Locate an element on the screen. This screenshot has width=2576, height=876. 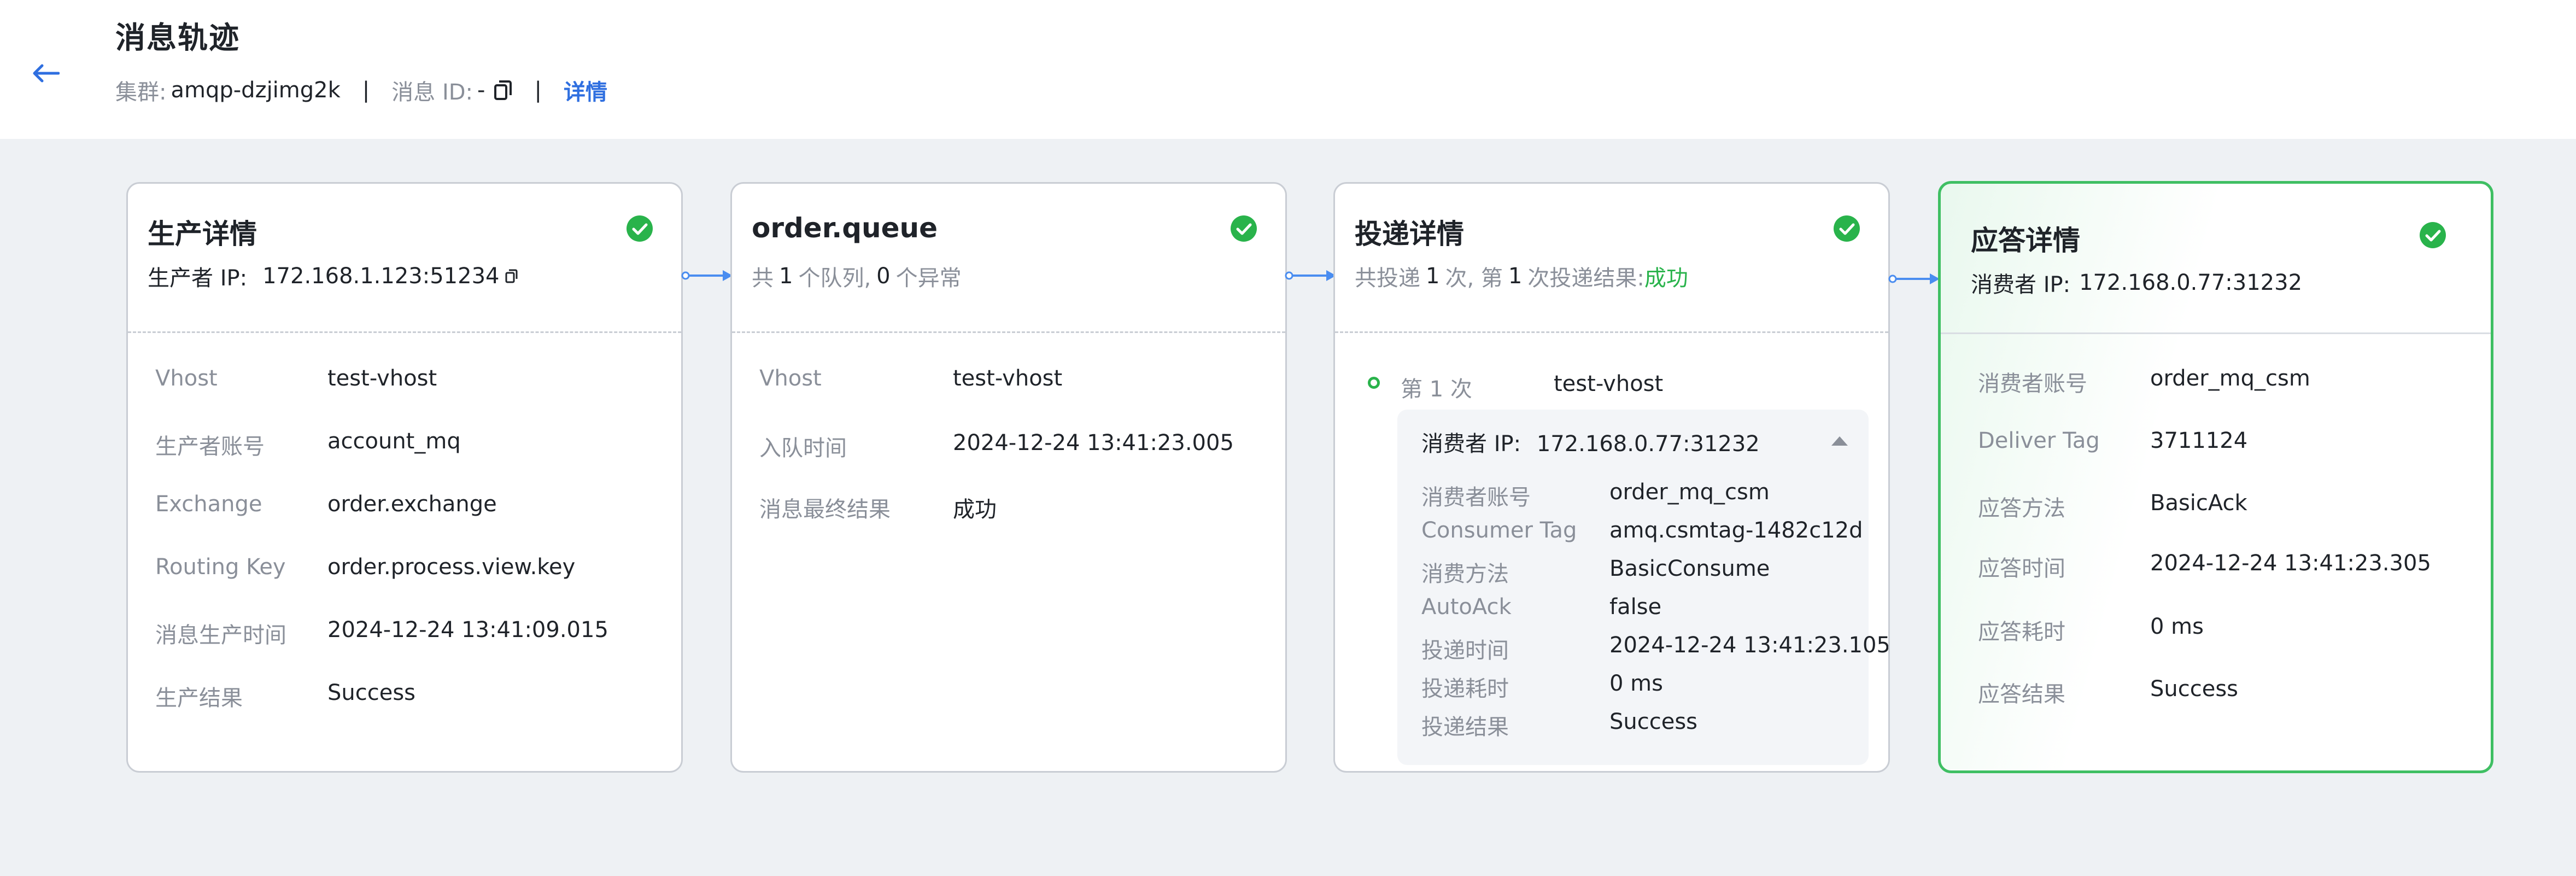
field-label: 消息生产时间 is located at coordinates (221, 635).